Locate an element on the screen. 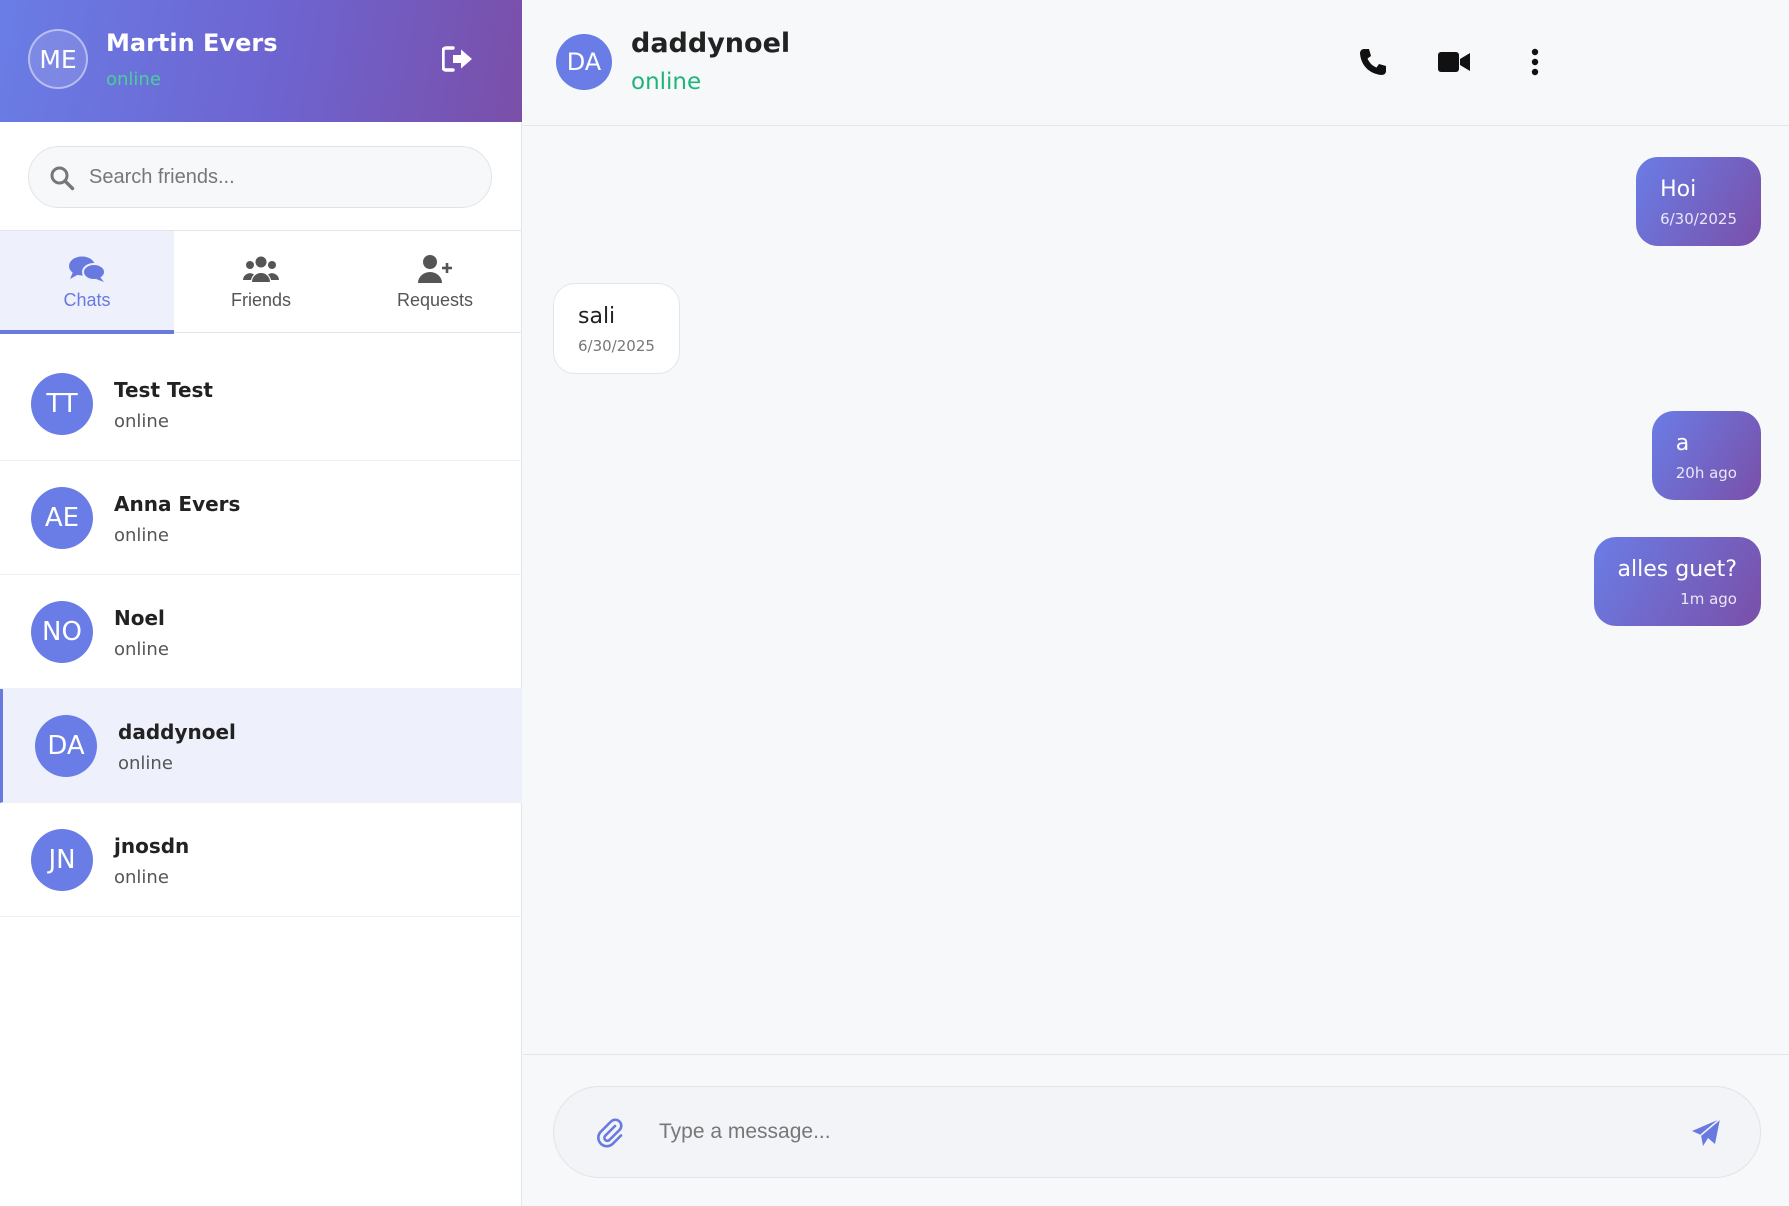 This screenshot has width=1789, height=1206. peer-name: daddynoel is located at coordinates (711, 43).